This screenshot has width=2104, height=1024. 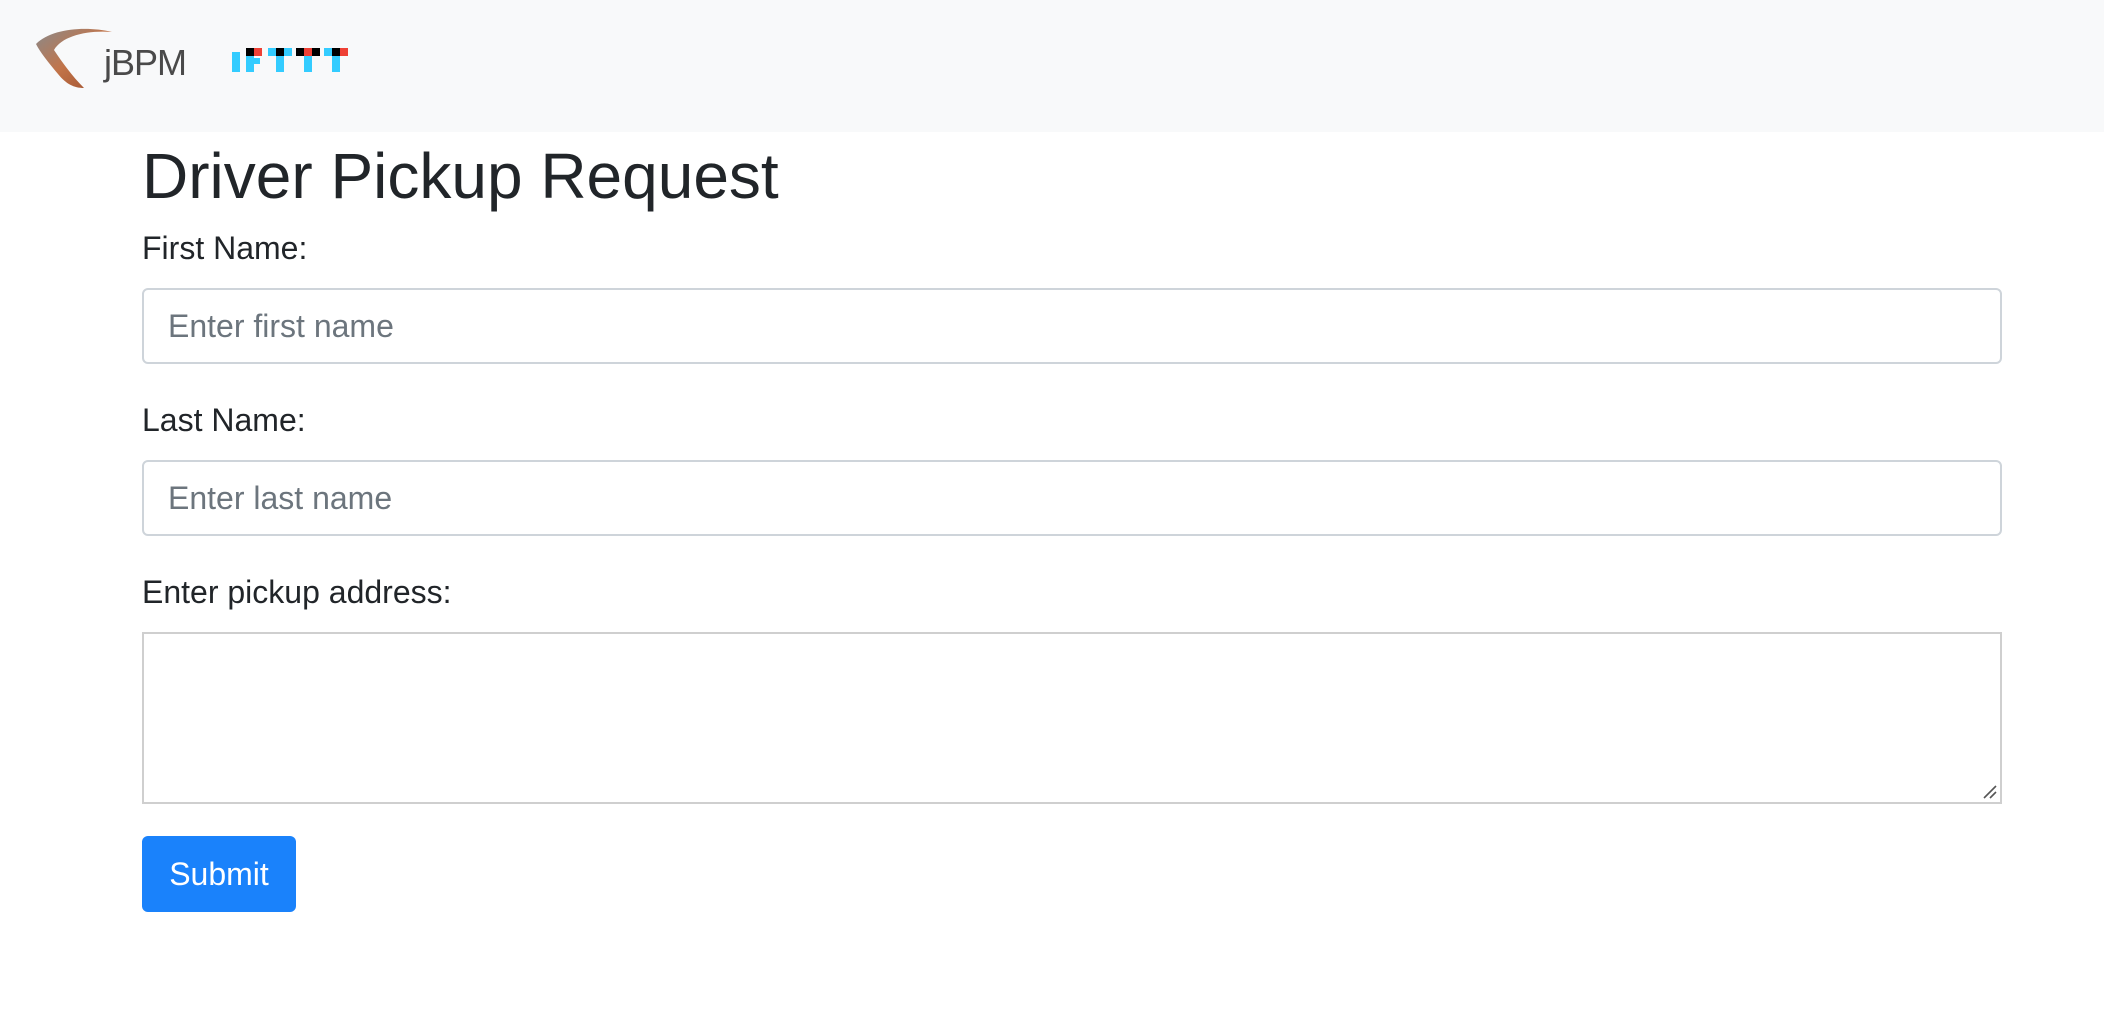 I want to click on jbpm-logo-text: jBPM, so click(x=145, y=62).